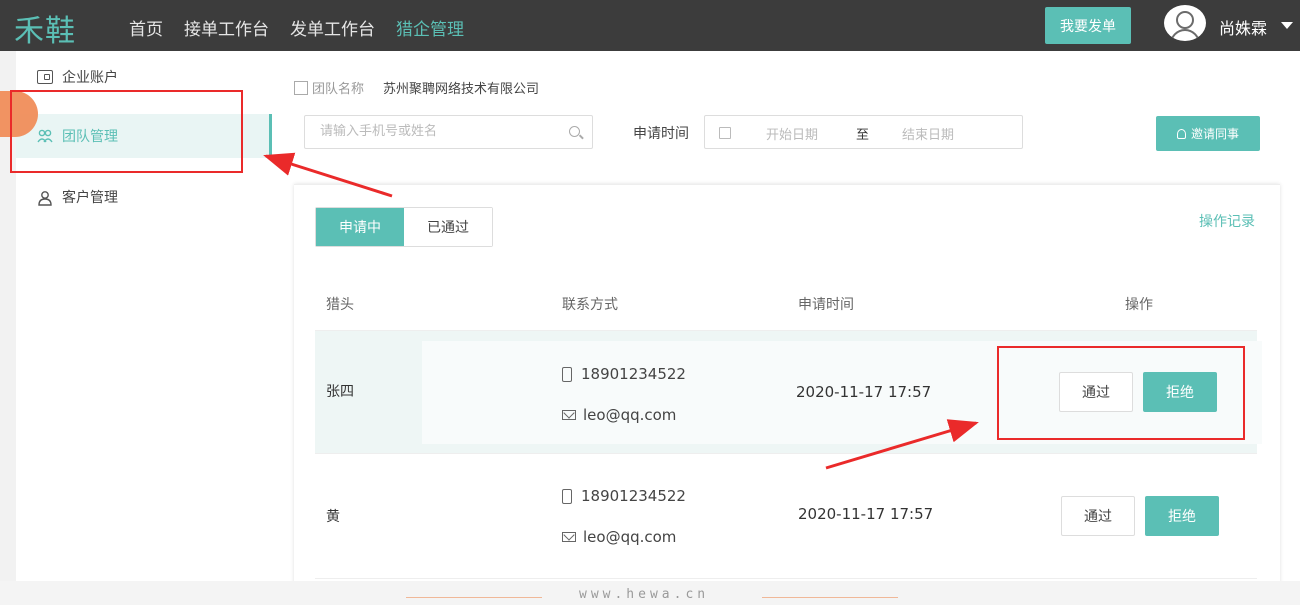  What do you see at coordinates (448, 227) in the screenshot?
I see `tab-approved: 已通过` at bounding box center [448, 227].